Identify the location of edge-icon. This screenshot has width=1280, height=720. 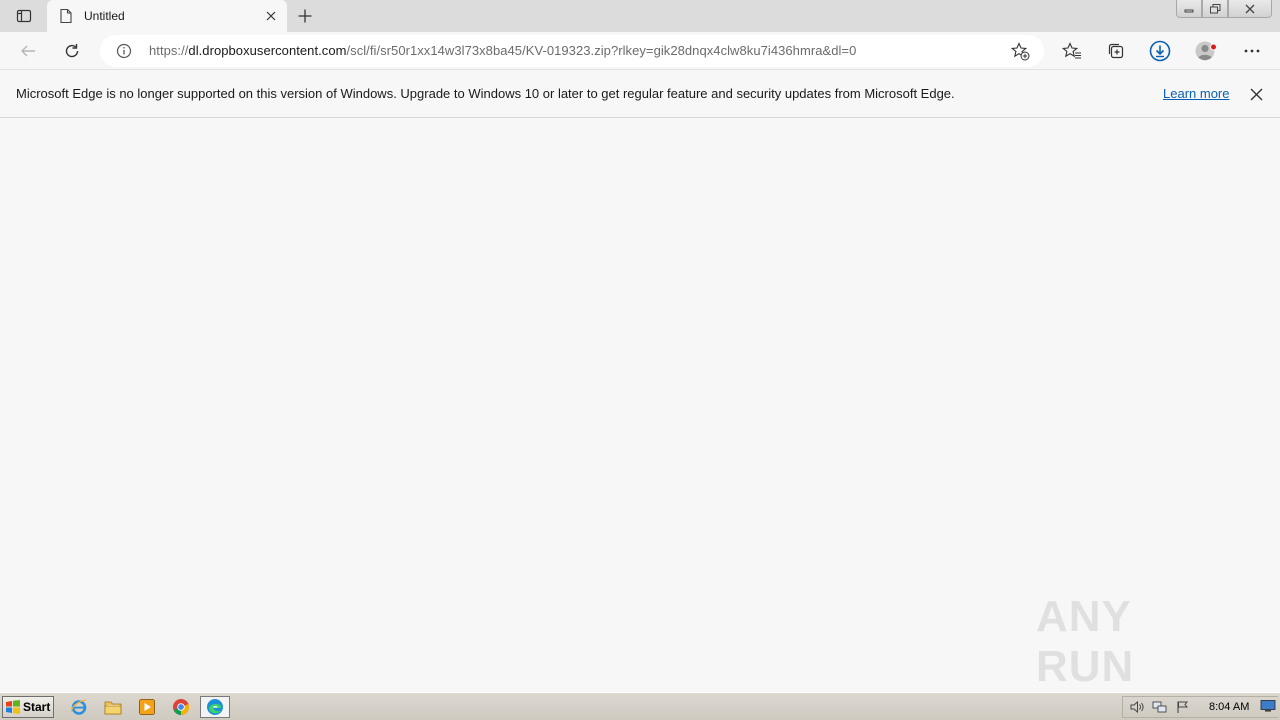
(215, 707).